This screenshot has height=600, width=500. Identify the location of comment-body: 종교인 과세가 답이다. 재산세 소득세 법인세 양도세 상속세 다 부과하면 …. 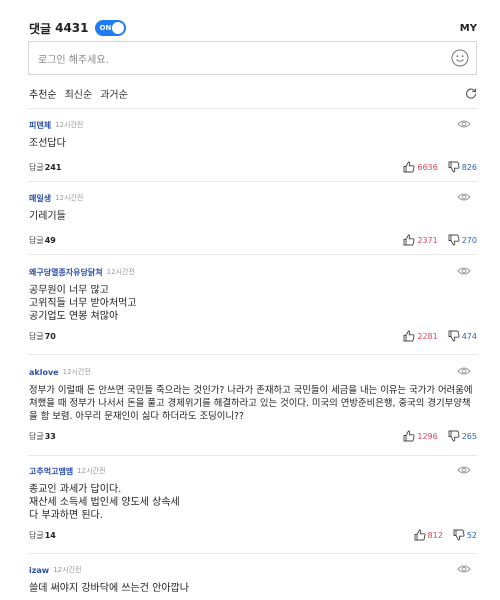
(104, 502).